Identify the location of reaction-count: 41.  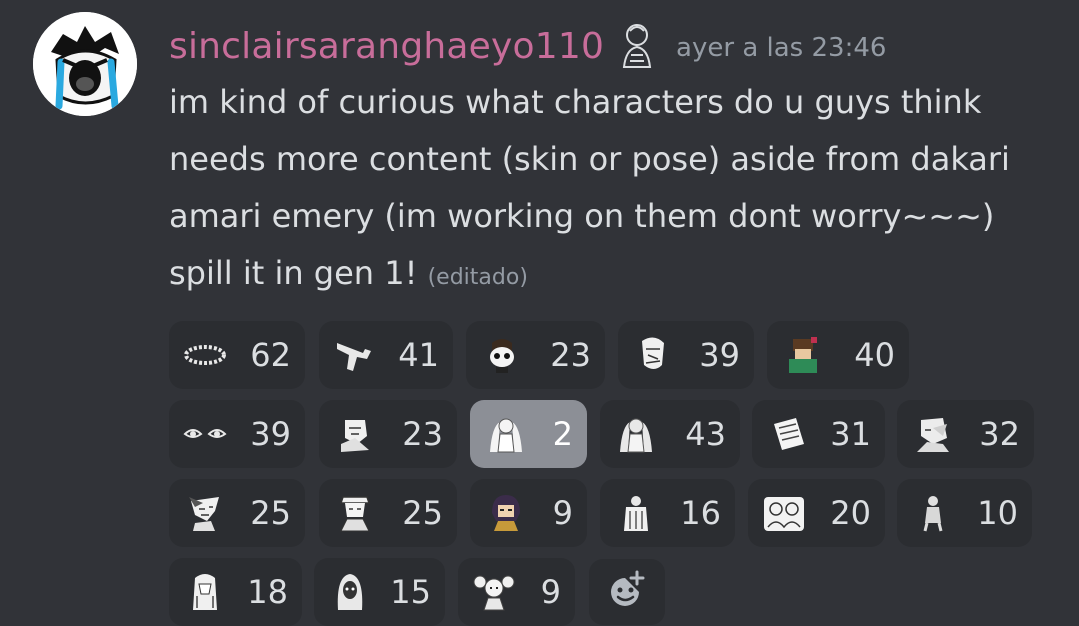
(418, 355).